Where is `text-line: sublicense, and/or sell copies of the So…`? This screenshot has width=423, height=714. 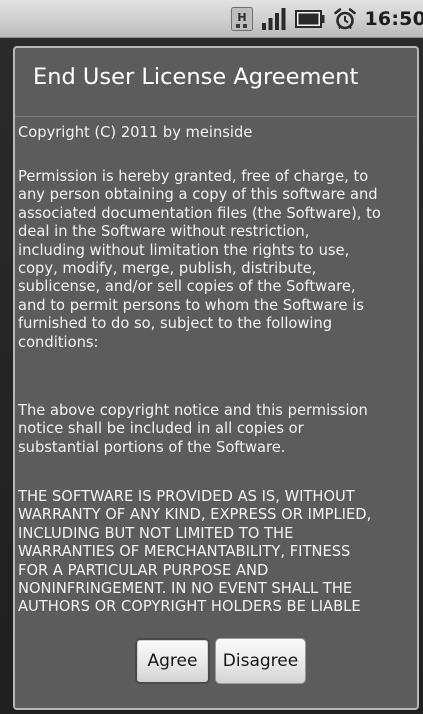
text-line: sublicense, and/or sell copies of the So… is located at coordinates (187, 287).